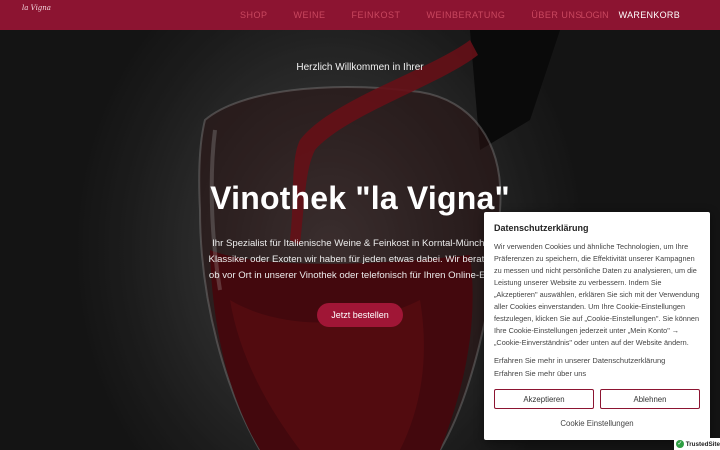 The height and width of the screenshot is (450, 720). What do you see at coordinates (36, 8) in the screenshot?
I see `logo-text: la Vigna` at bounding box center [36, 8].